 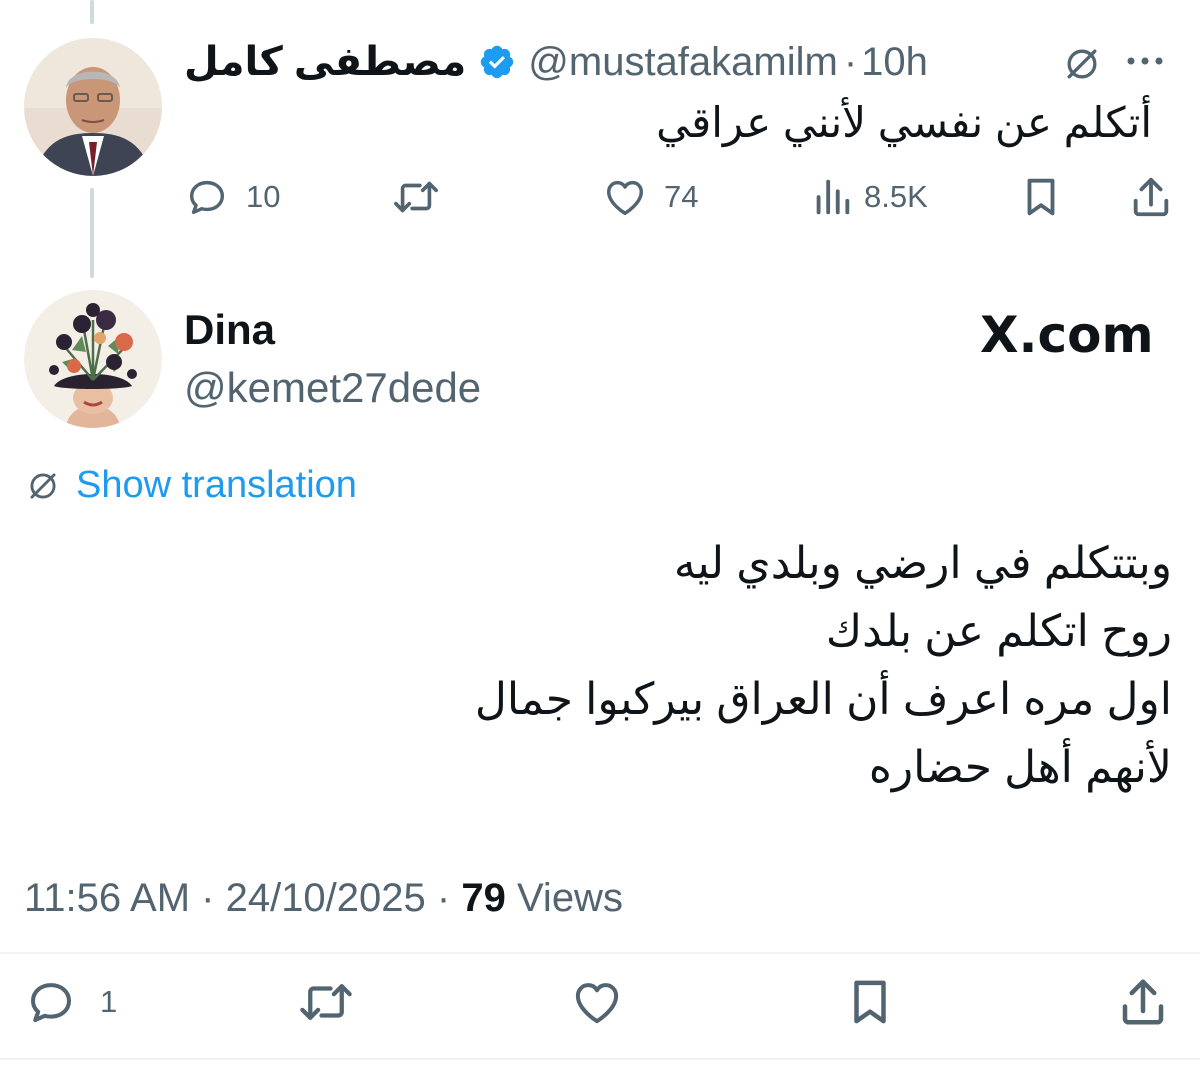 I want to click on thread-line, so click(x=92, y=233).